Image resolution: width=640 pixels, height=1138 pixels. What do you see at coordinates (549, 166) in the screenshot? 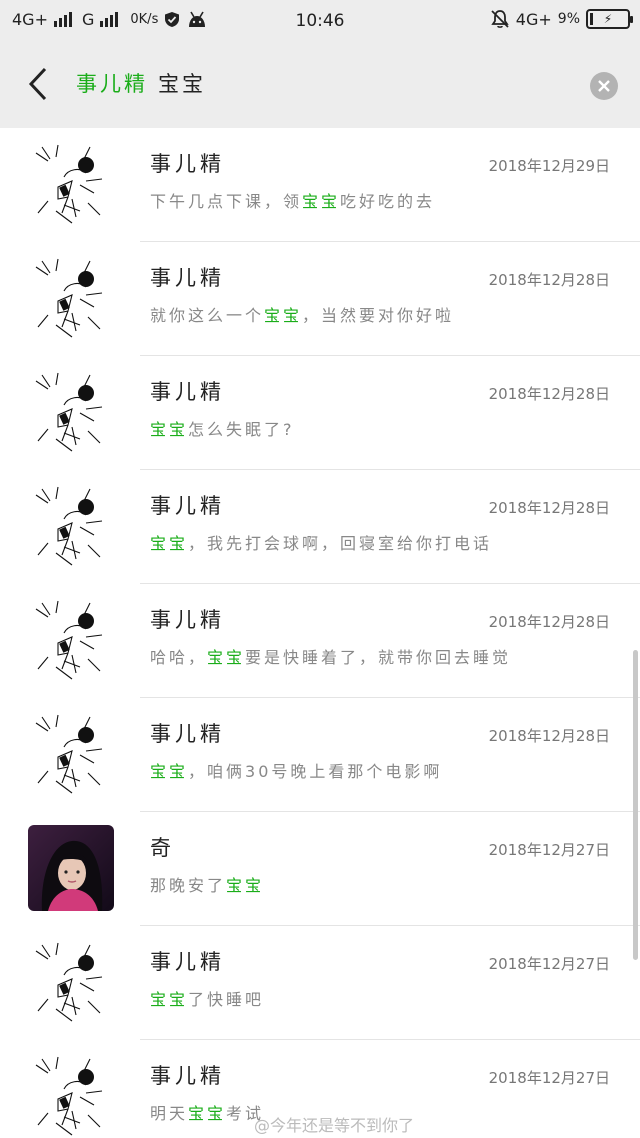
I see `message-date: 2018年12月29日` at bounding box center [549, 166].